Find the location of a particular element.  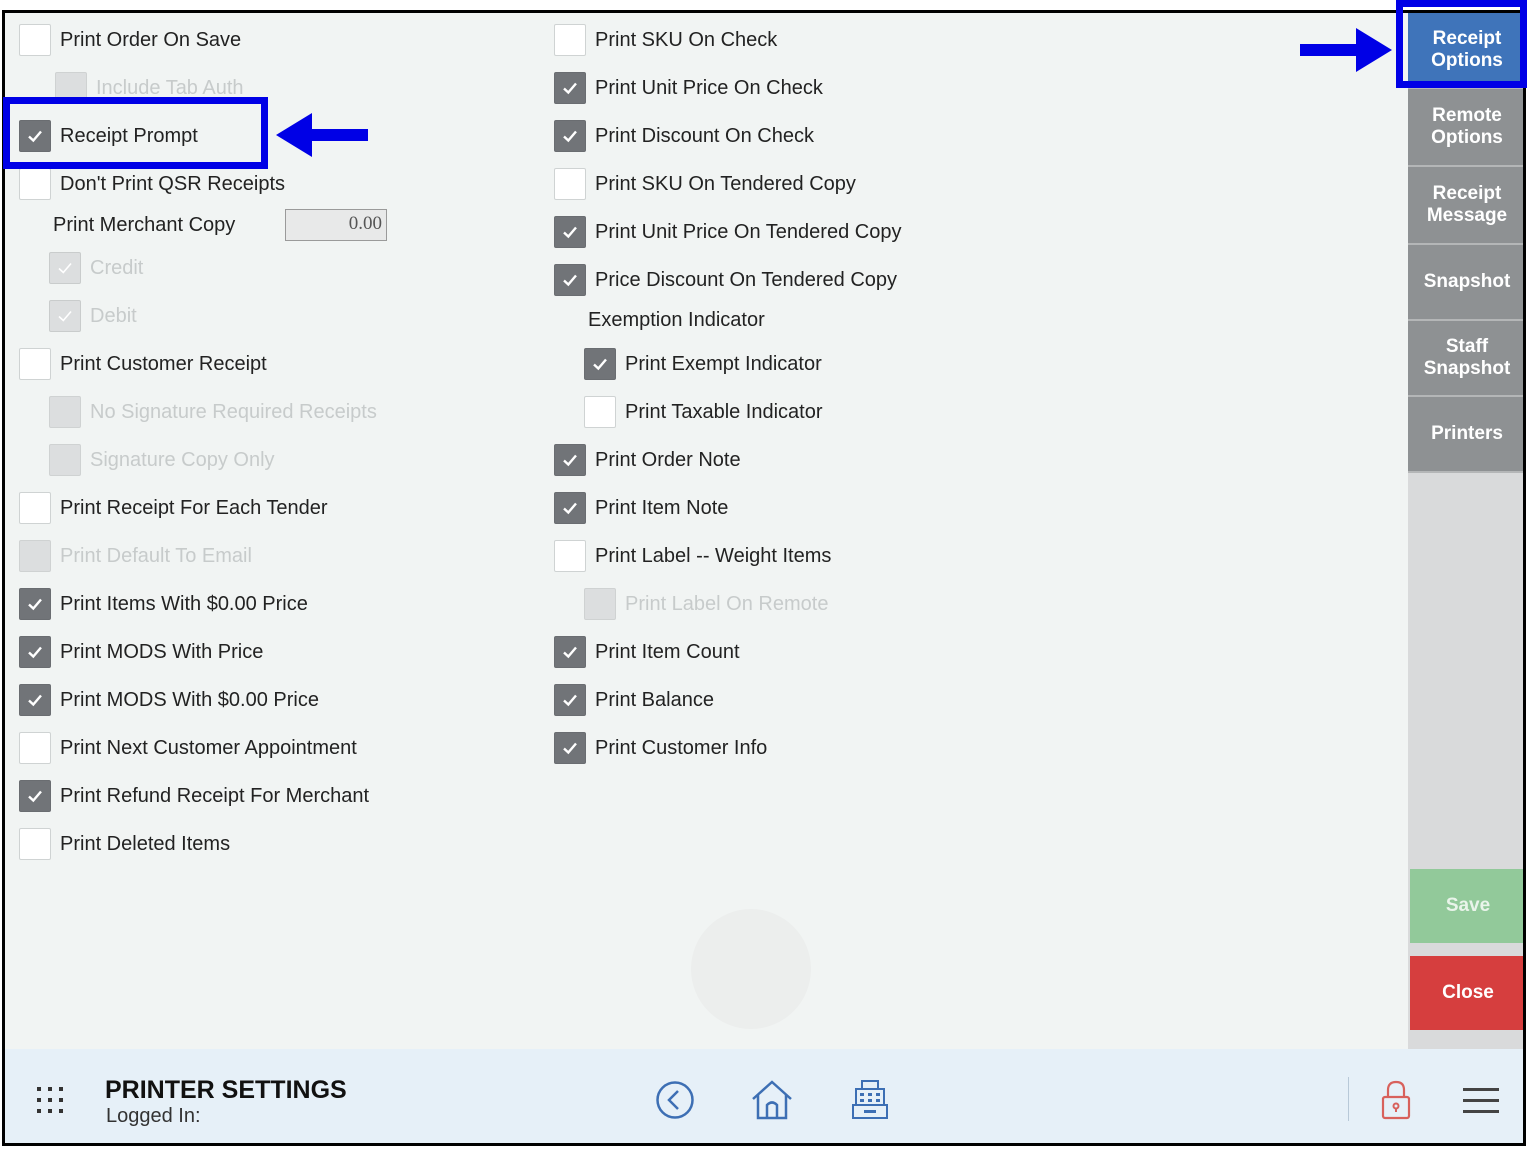

print-customer-receipt-label: Print Customer Receipt is located at coordinates (163, 363).